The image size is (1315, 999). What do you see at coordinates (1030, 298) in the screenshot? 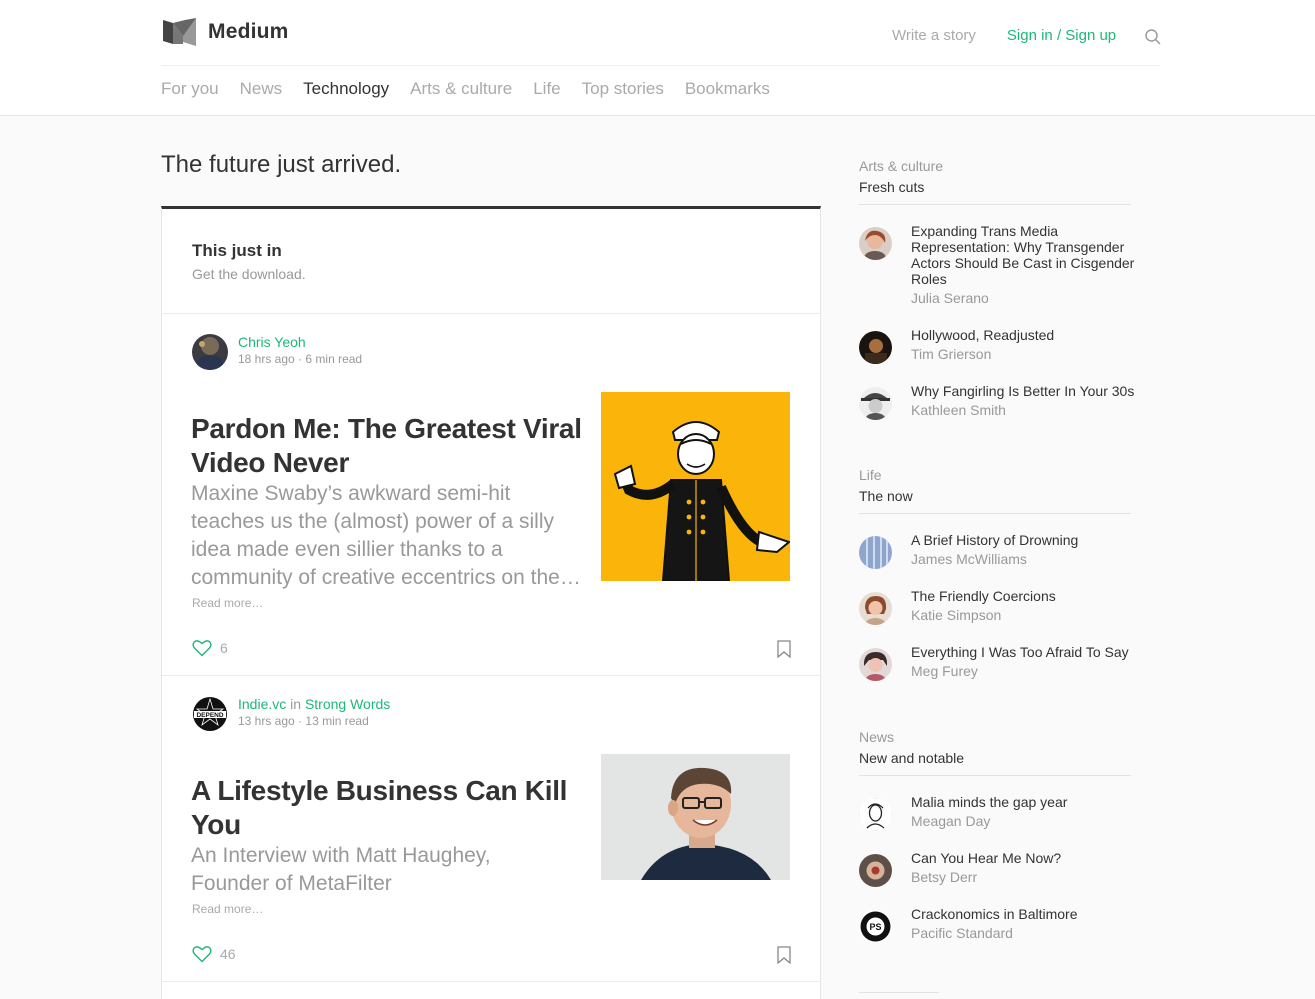
I see `sidebar-story-author: Julia Serano` at bounding box center [1030, 298].